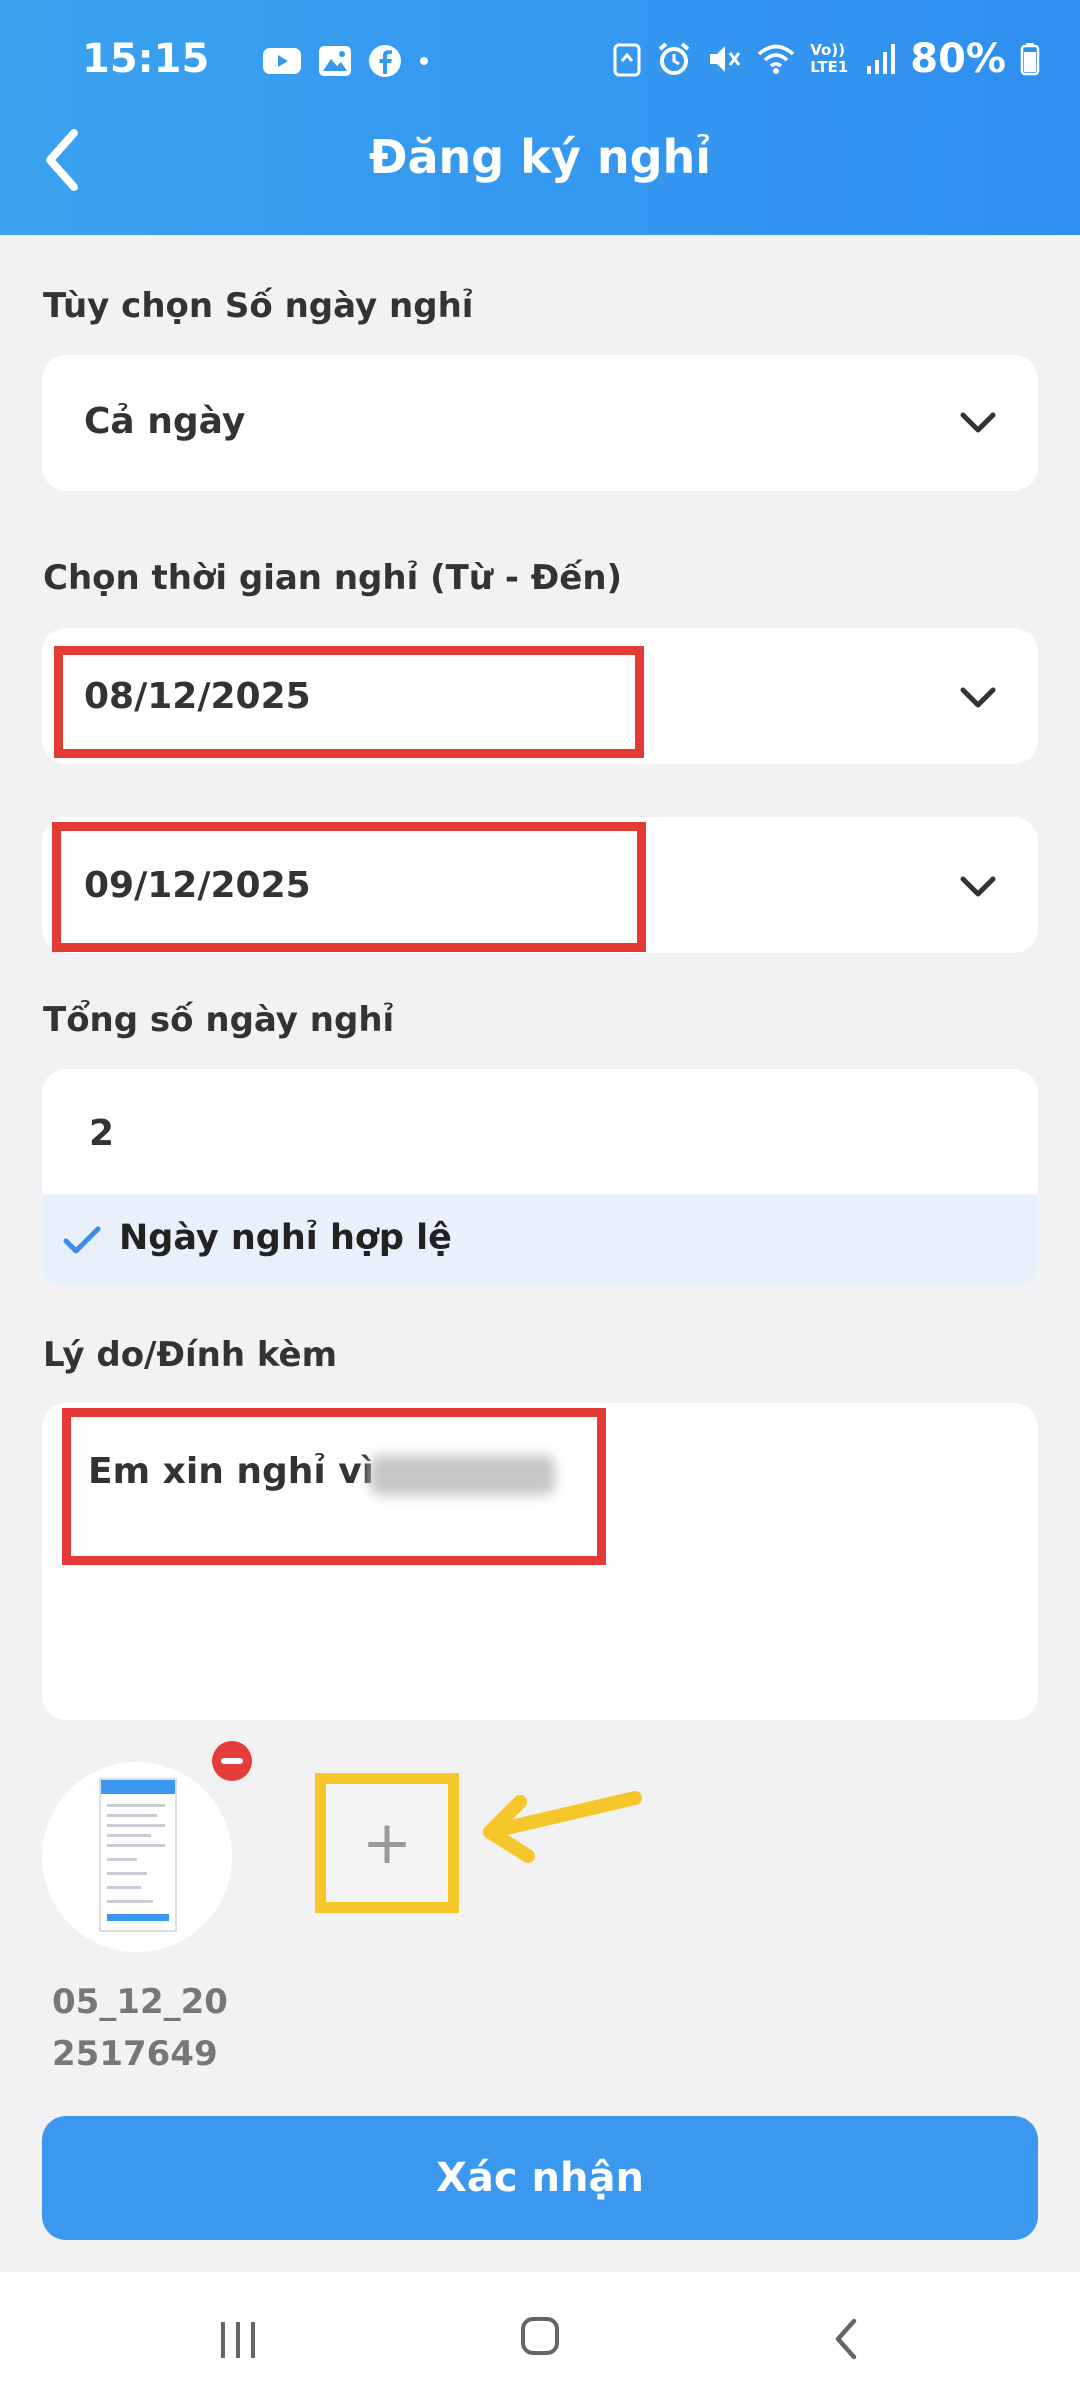 Image resolution: width=1080 pixels, height=2400 pixels. I want to click on notification-icons, so click(346, 61).